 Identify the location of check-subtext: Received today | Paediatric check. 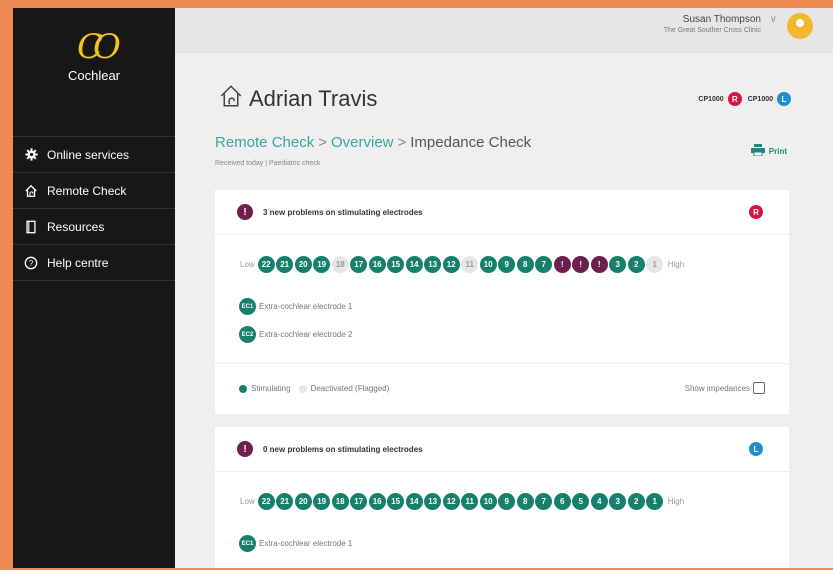
(268, 163).